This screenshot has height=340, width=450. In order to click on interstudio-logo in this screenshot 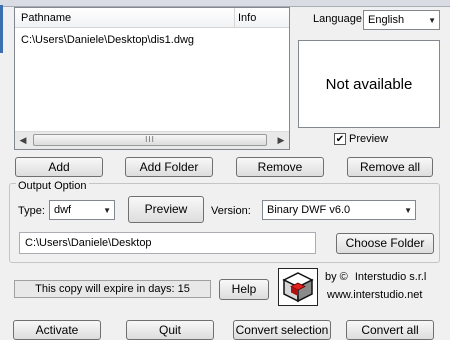, I will do `click(298, 287)`.